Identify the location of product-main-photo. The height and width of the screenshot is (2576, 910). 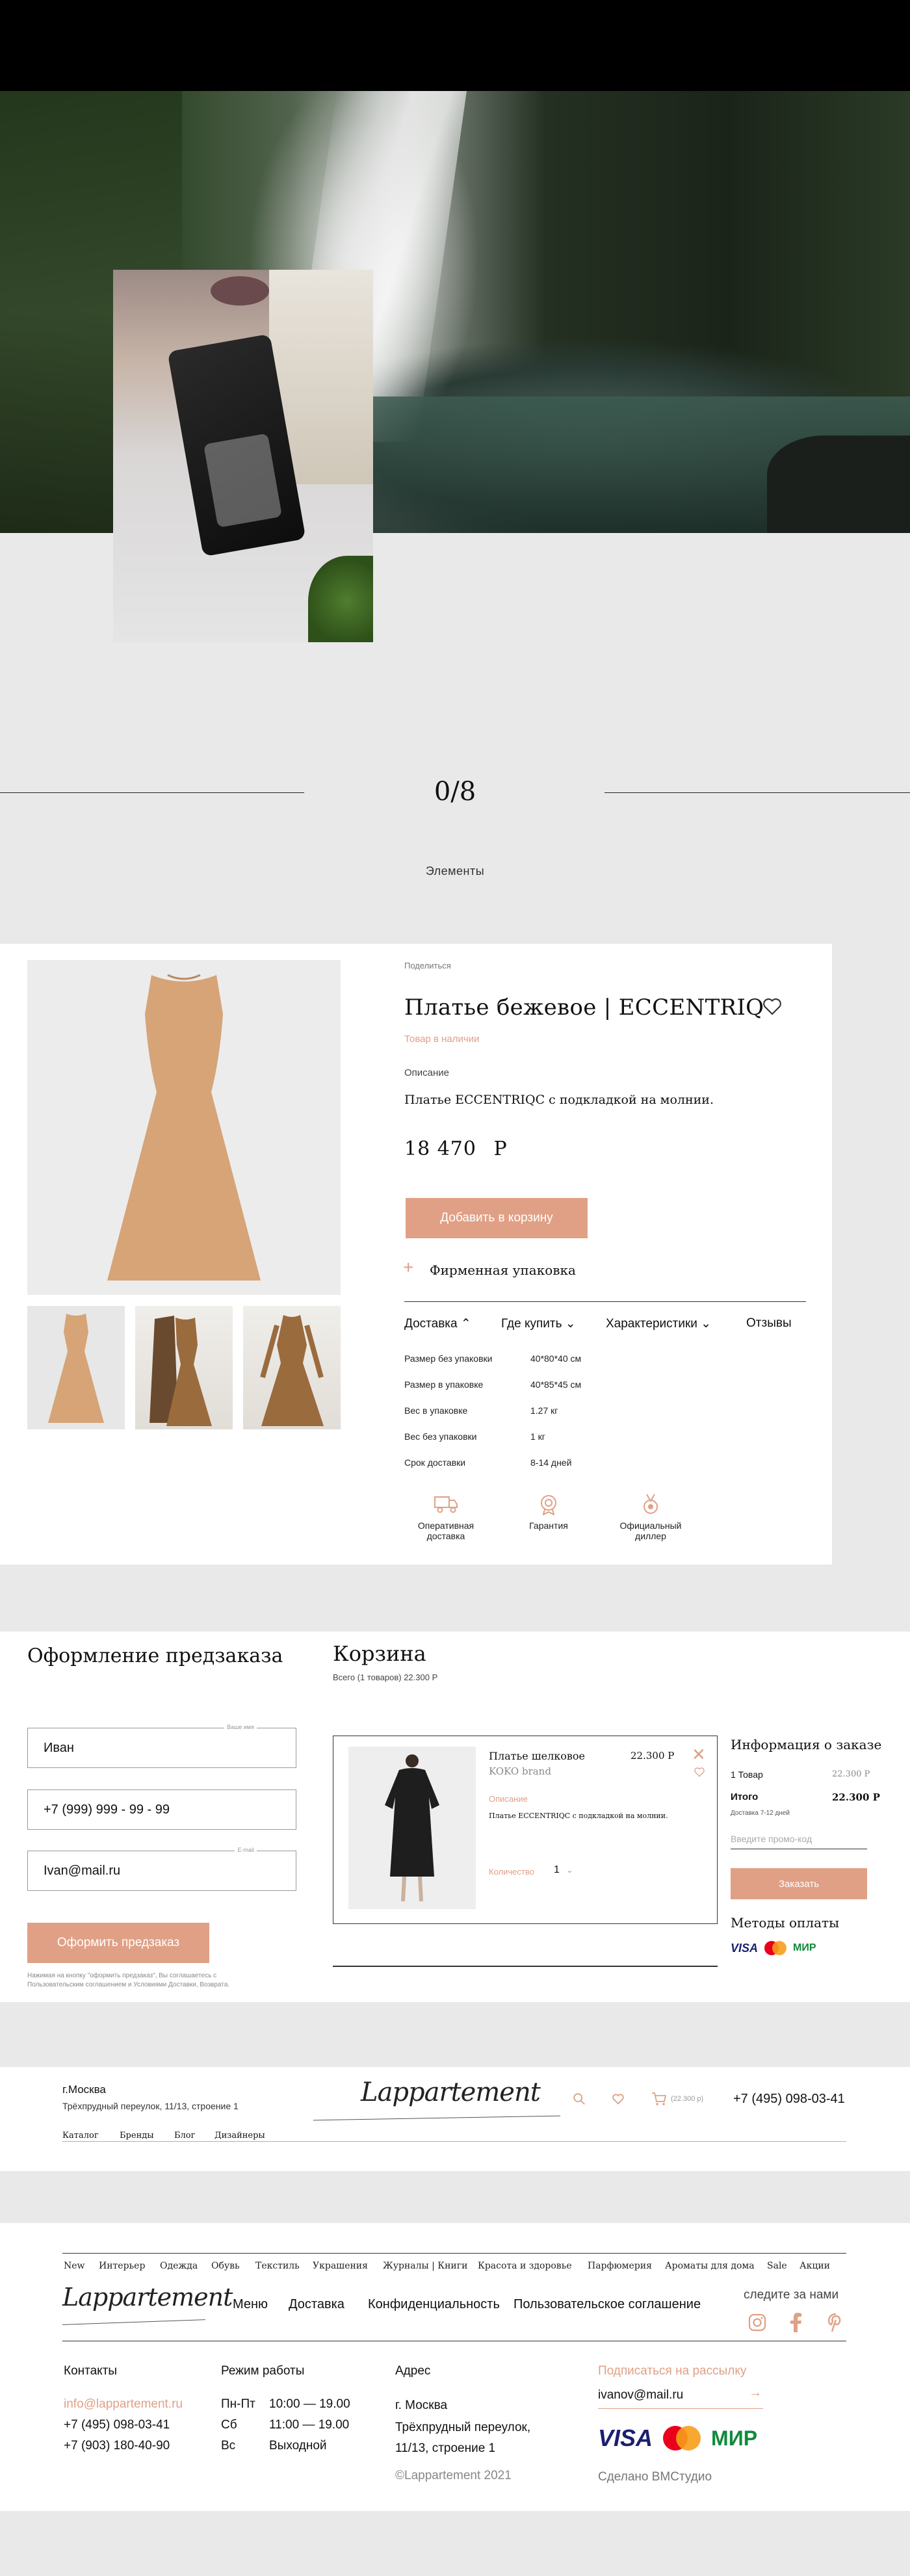
(184, 1127).